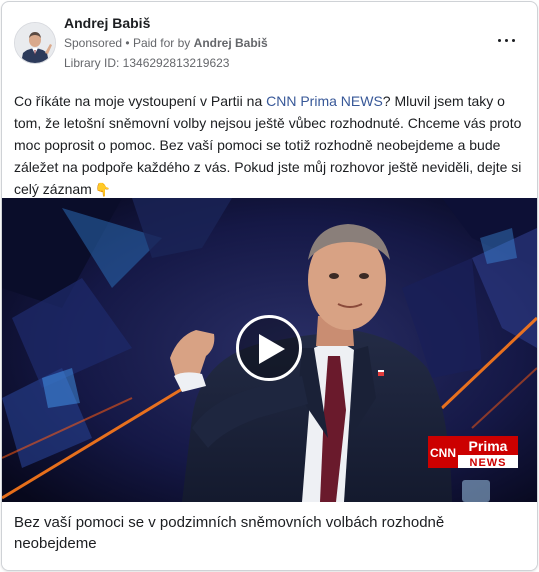  Describe the element at coordinates (443, 453) in the screenshot. I see `logo-cnn-text: CNN` at that location.